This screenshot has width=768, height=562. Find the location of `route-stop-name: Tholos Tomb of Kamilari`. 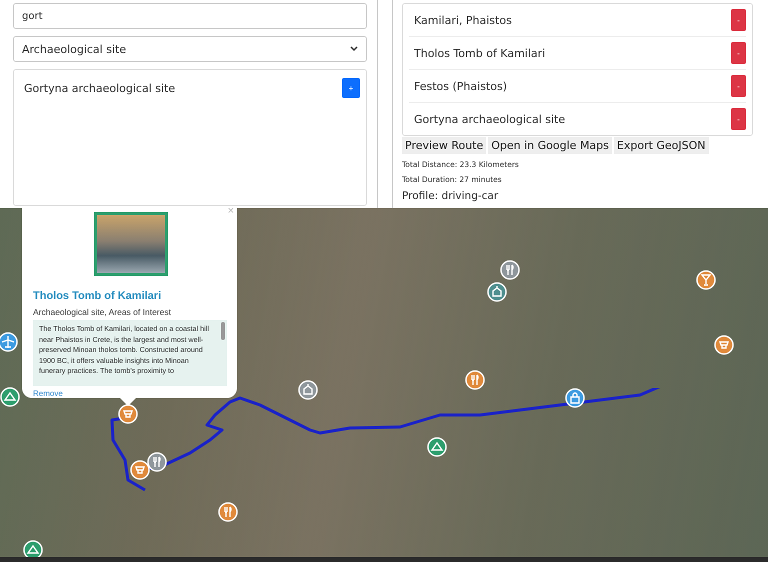

route-stop-name: Tholos Tomb of Kamilari is located at coordinates (480, 53).